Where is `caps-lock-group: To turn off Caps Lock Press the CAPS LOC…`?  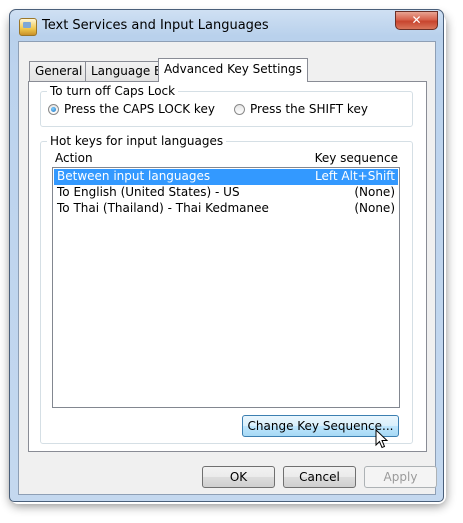 caps-lock-group: To turn off Caps Lock Press the CAPS LOC… is located at coordinates (226, 105).